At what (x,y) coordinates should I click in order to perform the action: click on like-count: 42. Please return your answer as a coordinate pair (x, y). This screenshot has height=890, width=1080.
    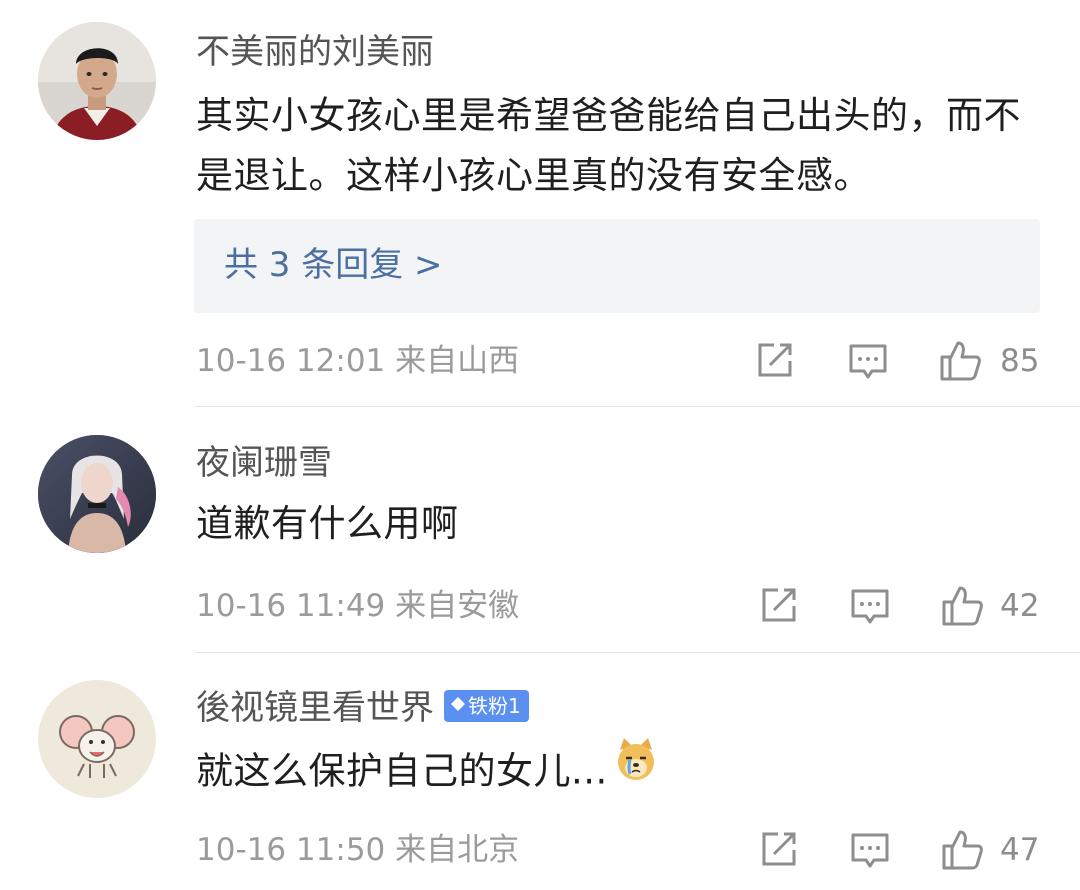
    Looking at the image, I should click on (1020, 606).